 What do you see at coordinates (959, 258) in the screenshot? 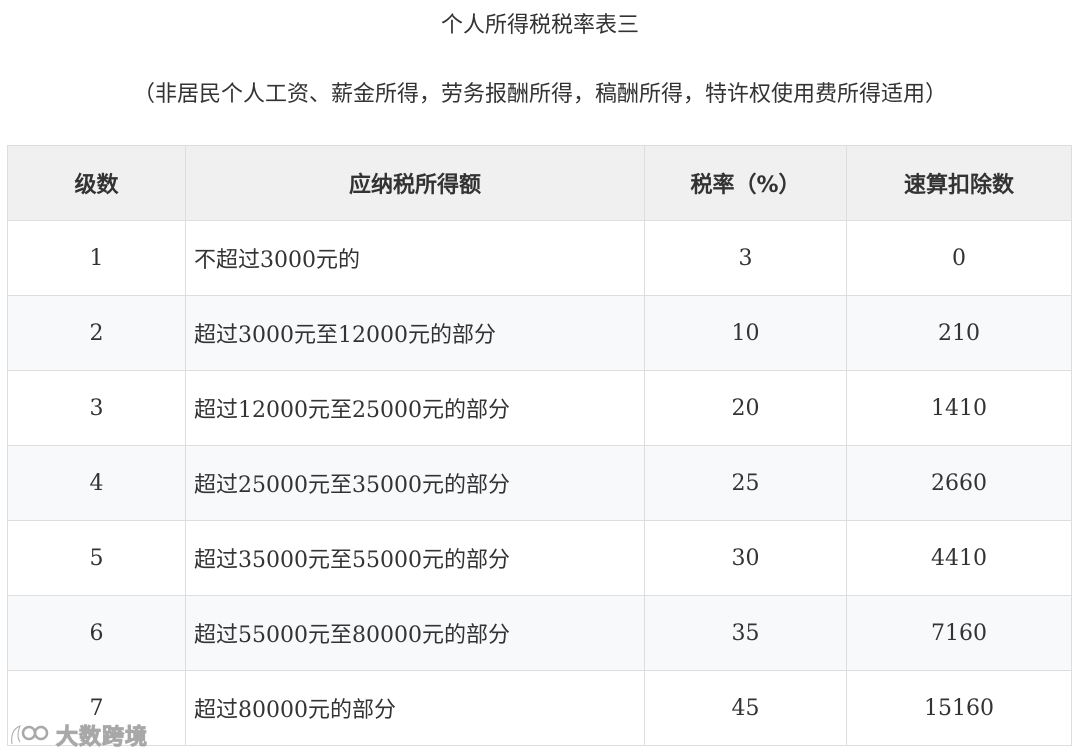
I see `cell-deduction: 0` at bounding box center [959, 258].